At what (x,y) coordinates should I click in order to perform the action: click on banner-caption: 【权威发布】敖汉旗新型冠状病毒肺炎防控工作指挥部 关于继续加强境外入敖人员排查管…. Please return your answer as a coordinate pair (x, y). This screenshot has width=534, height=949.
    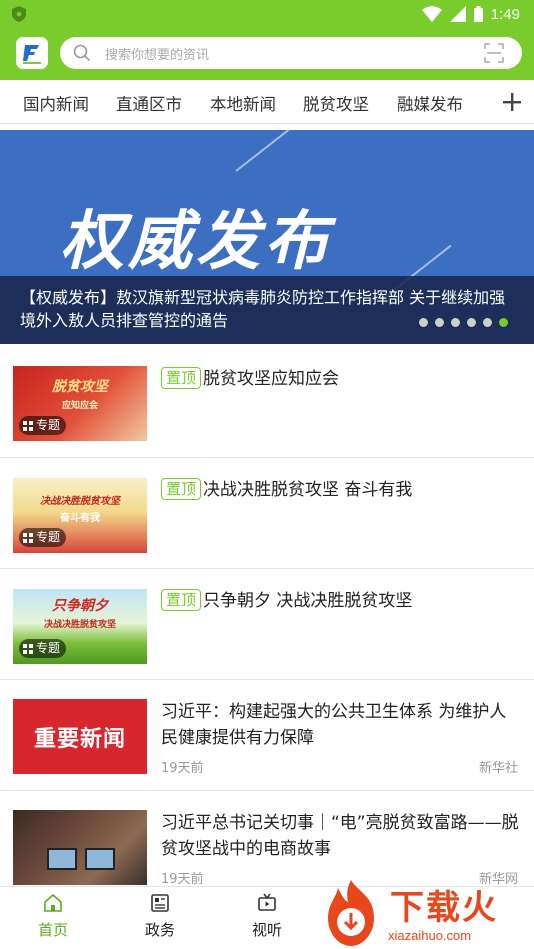
    Looking at the image, I should click on (267, 310).